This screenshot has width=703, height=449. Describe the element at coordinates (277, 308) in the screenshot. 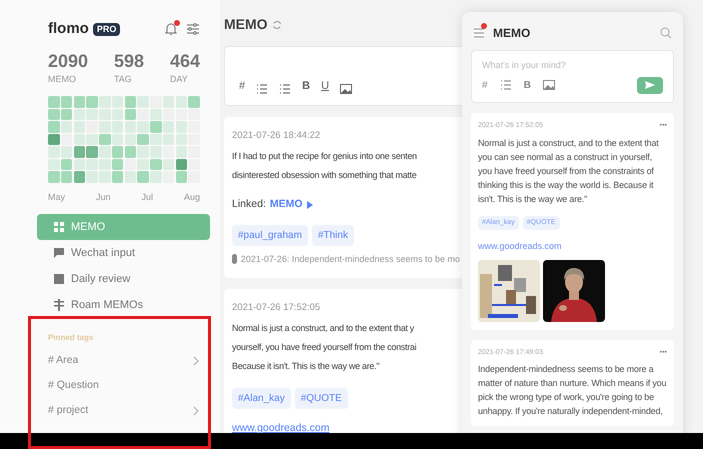

I see `memo-time: 2021-07-26 17:52:05` at that location.